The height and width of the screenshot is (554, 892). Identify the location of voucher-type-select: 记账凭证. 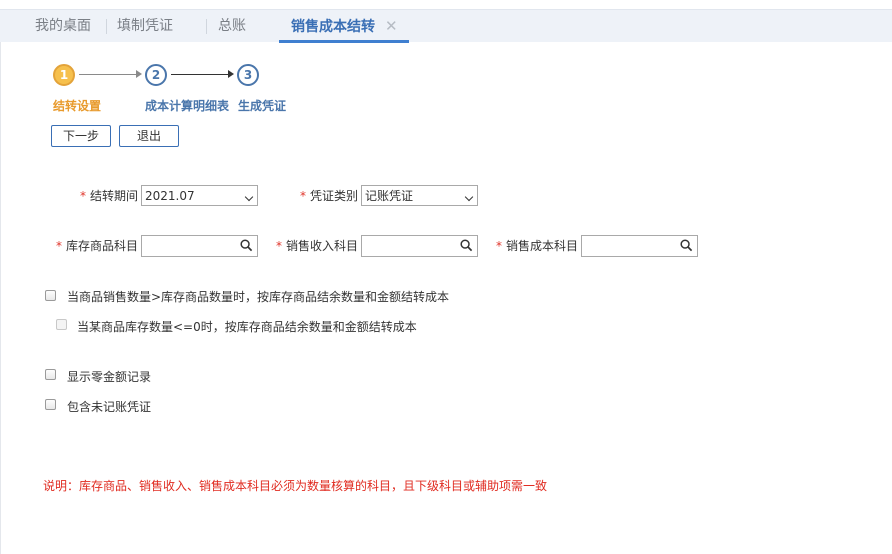
(419, 195).